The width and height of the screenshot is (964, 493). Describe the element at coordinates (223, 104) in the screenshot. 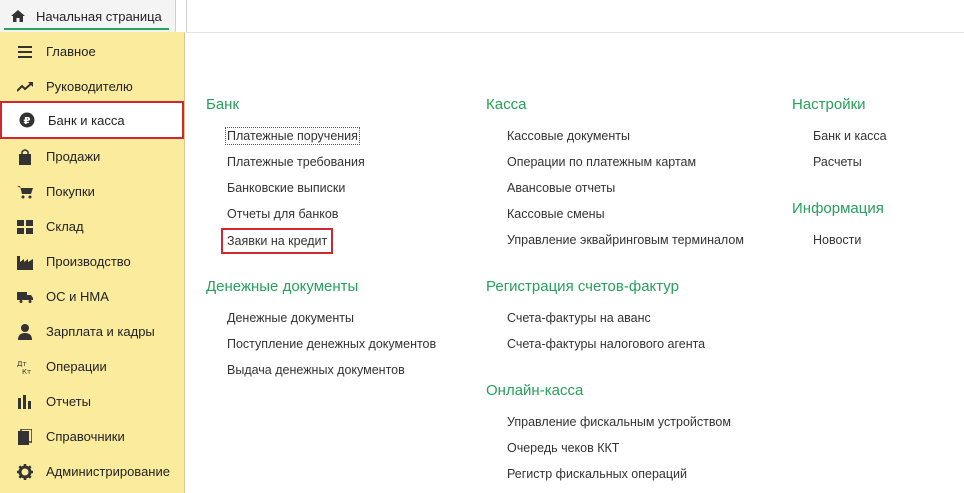

I see `group-title-bank: Банк` at that location.